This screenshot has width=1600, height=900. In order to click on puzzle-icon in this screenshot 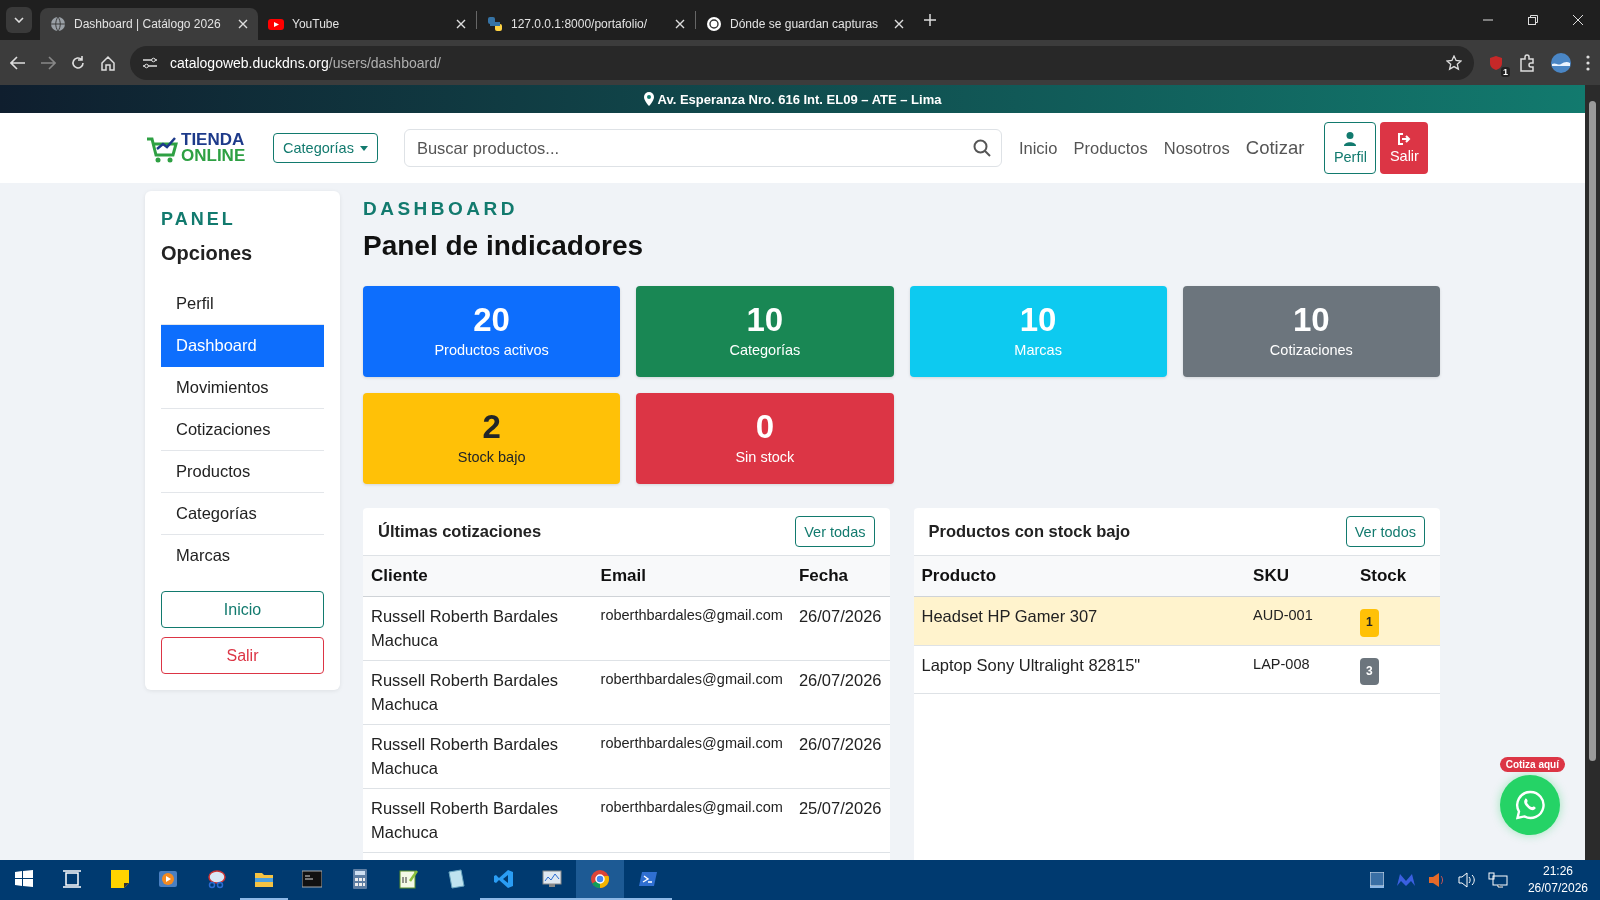, I will do `click(1527, 62)`.